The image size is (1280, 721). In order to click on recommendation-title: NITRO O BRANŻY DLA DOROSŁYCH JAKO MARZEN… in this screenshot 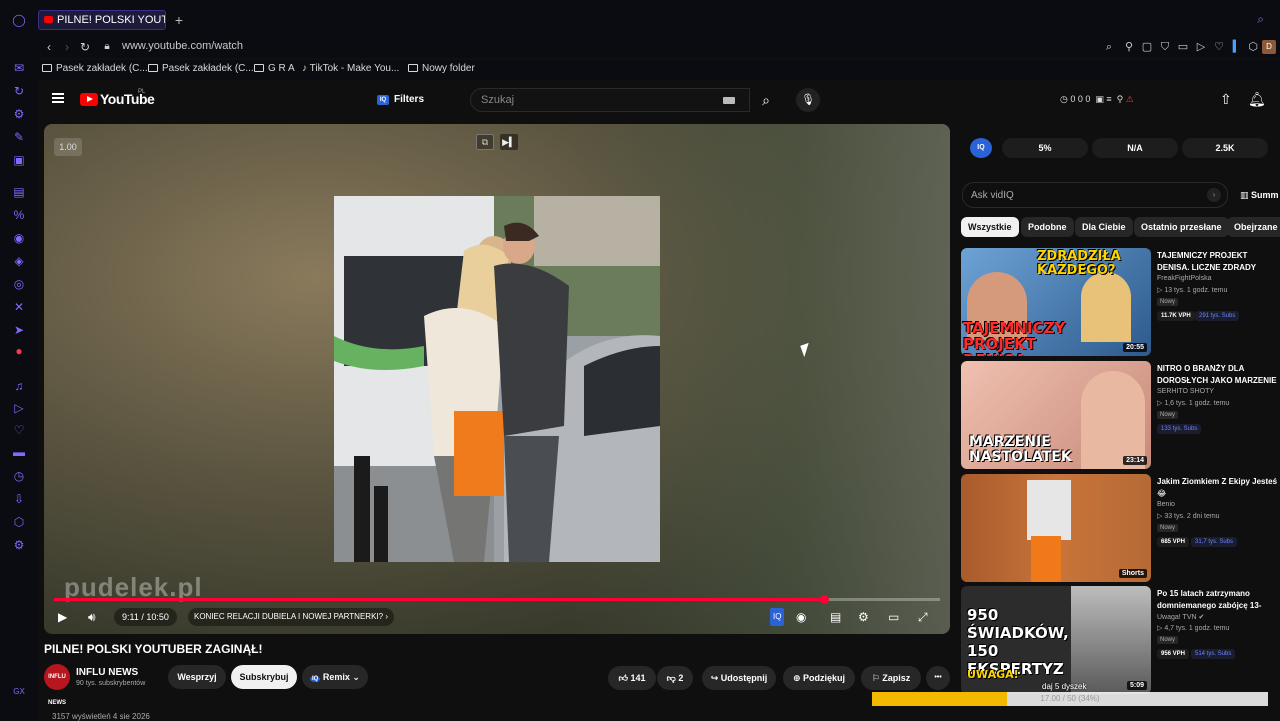, I will do `click(1218, 375)`.